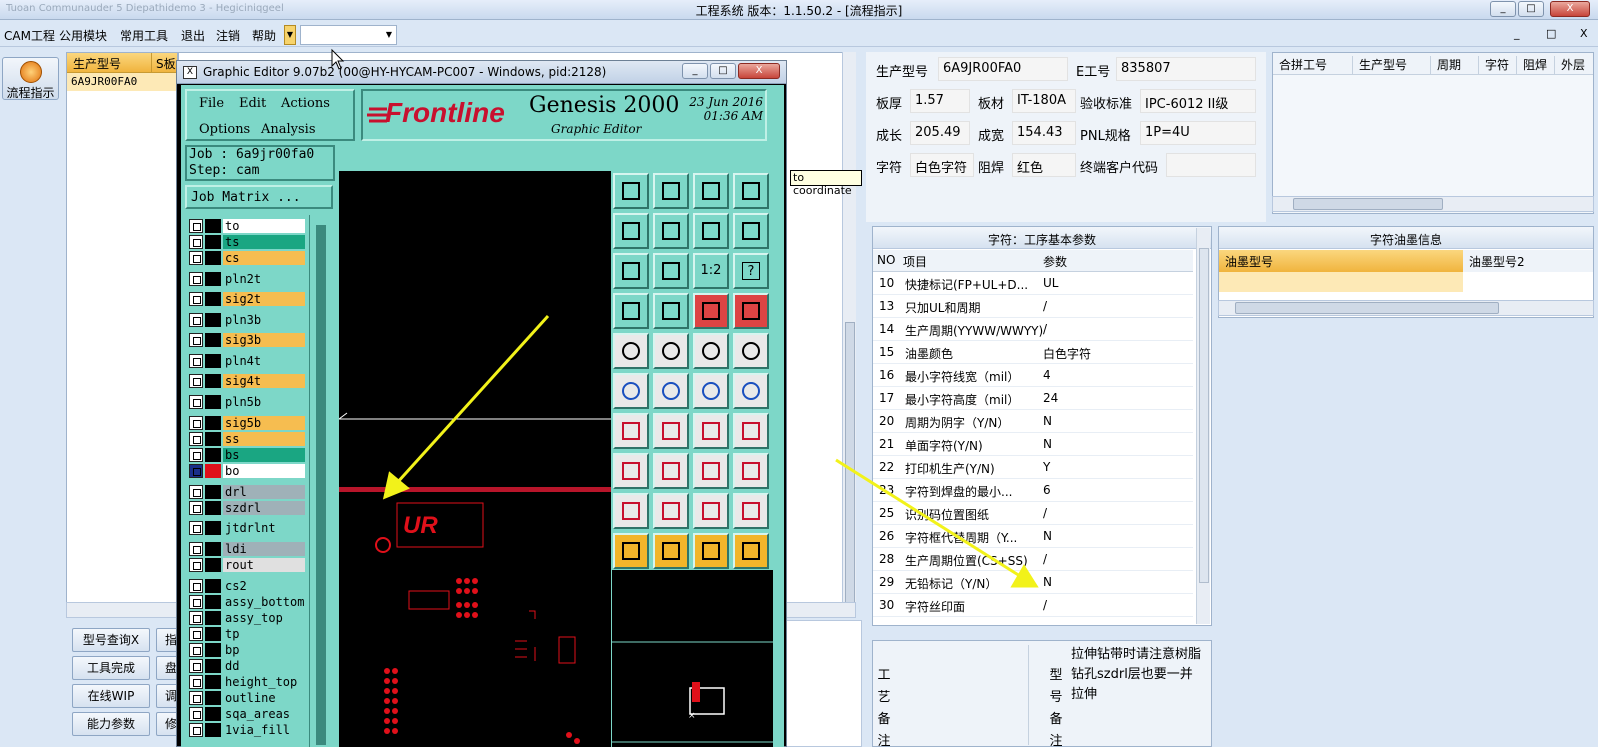  Describe the element at coordinates (338, 59) in the screenshot. I see `cursor-icon` at that location.